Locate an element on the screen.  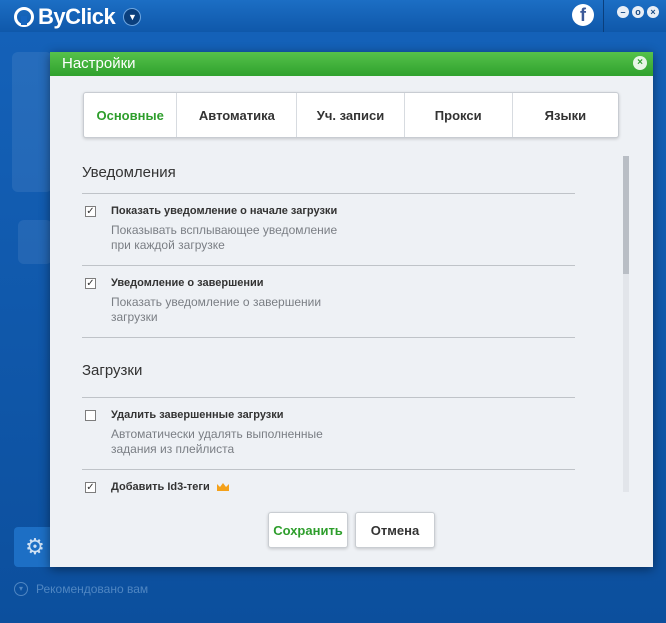
restore-button: o is located at coordinates (638, 12).